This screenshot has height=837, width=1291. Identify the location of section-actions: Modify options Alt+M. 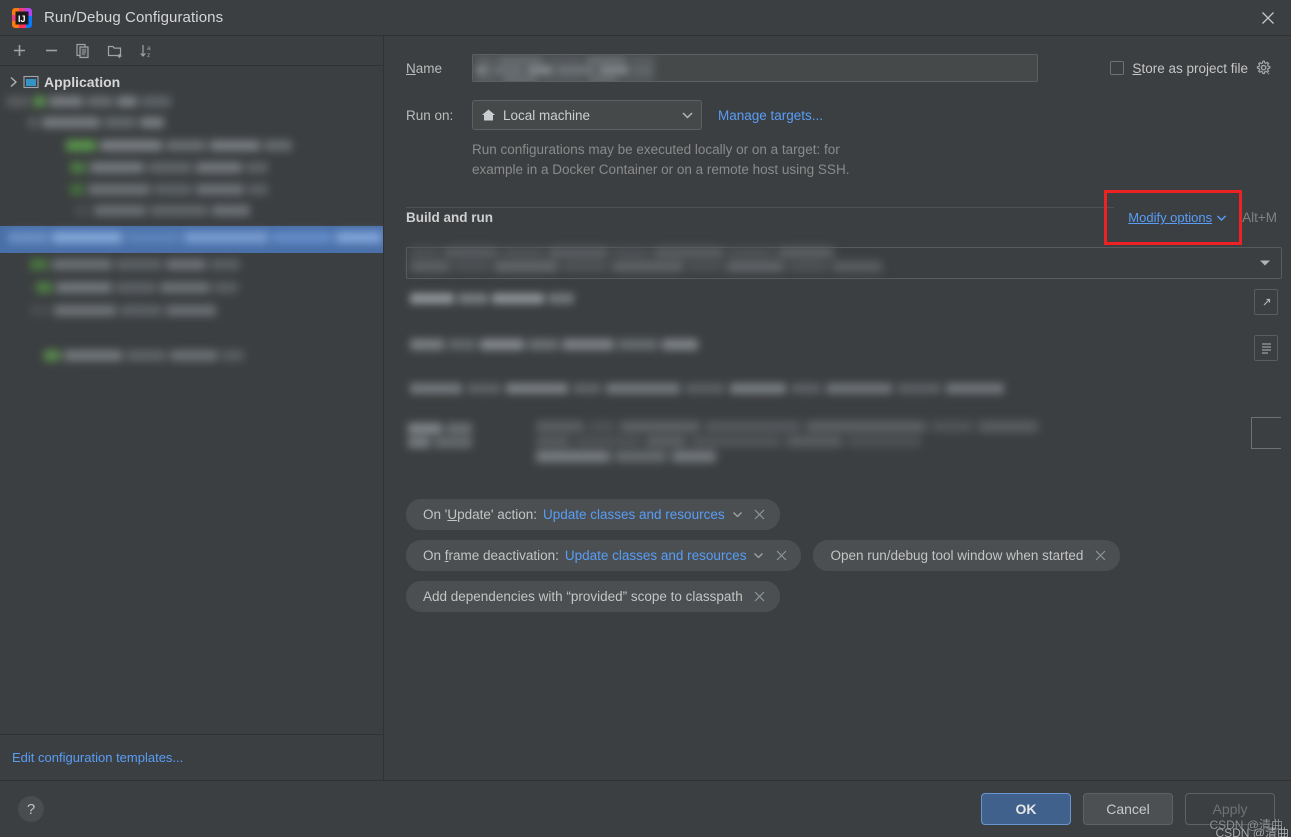
(1190, 217).